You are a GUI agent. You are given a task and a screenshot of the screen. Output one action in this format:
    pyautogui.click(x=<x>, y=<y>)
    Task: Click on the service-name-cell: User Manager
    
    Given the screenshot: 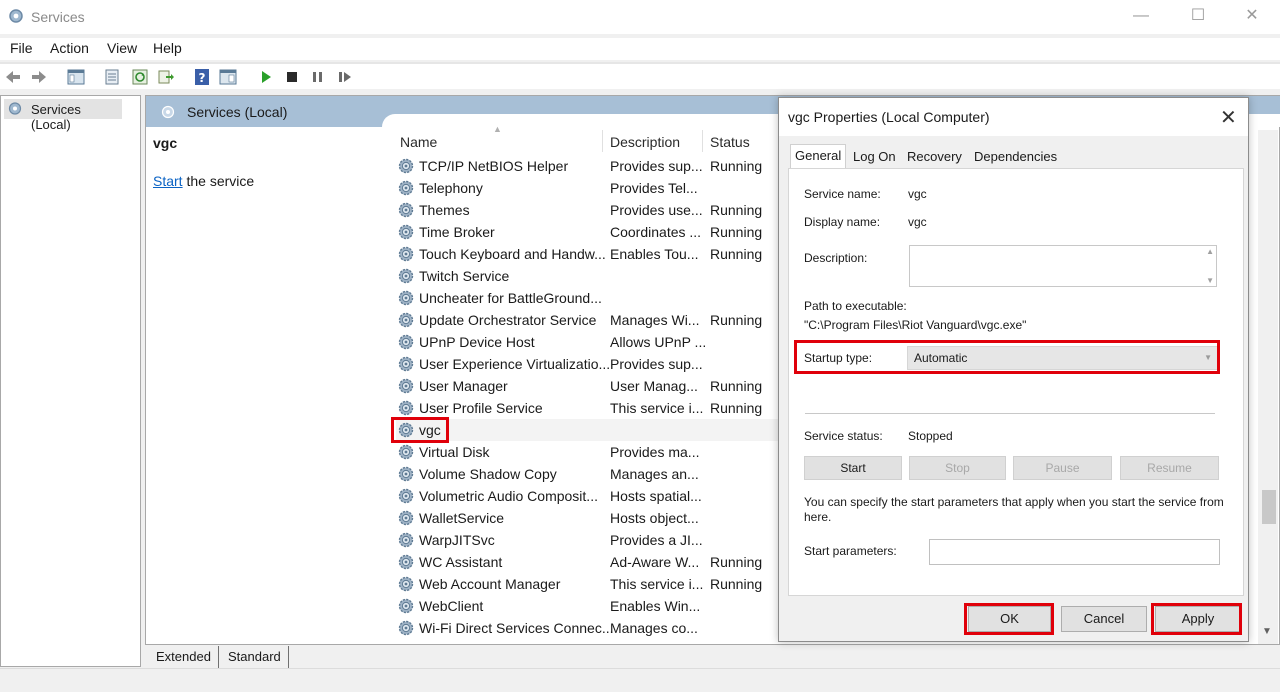 What is the action you would take?
    pyautogui.click(x=463, y=386)
    